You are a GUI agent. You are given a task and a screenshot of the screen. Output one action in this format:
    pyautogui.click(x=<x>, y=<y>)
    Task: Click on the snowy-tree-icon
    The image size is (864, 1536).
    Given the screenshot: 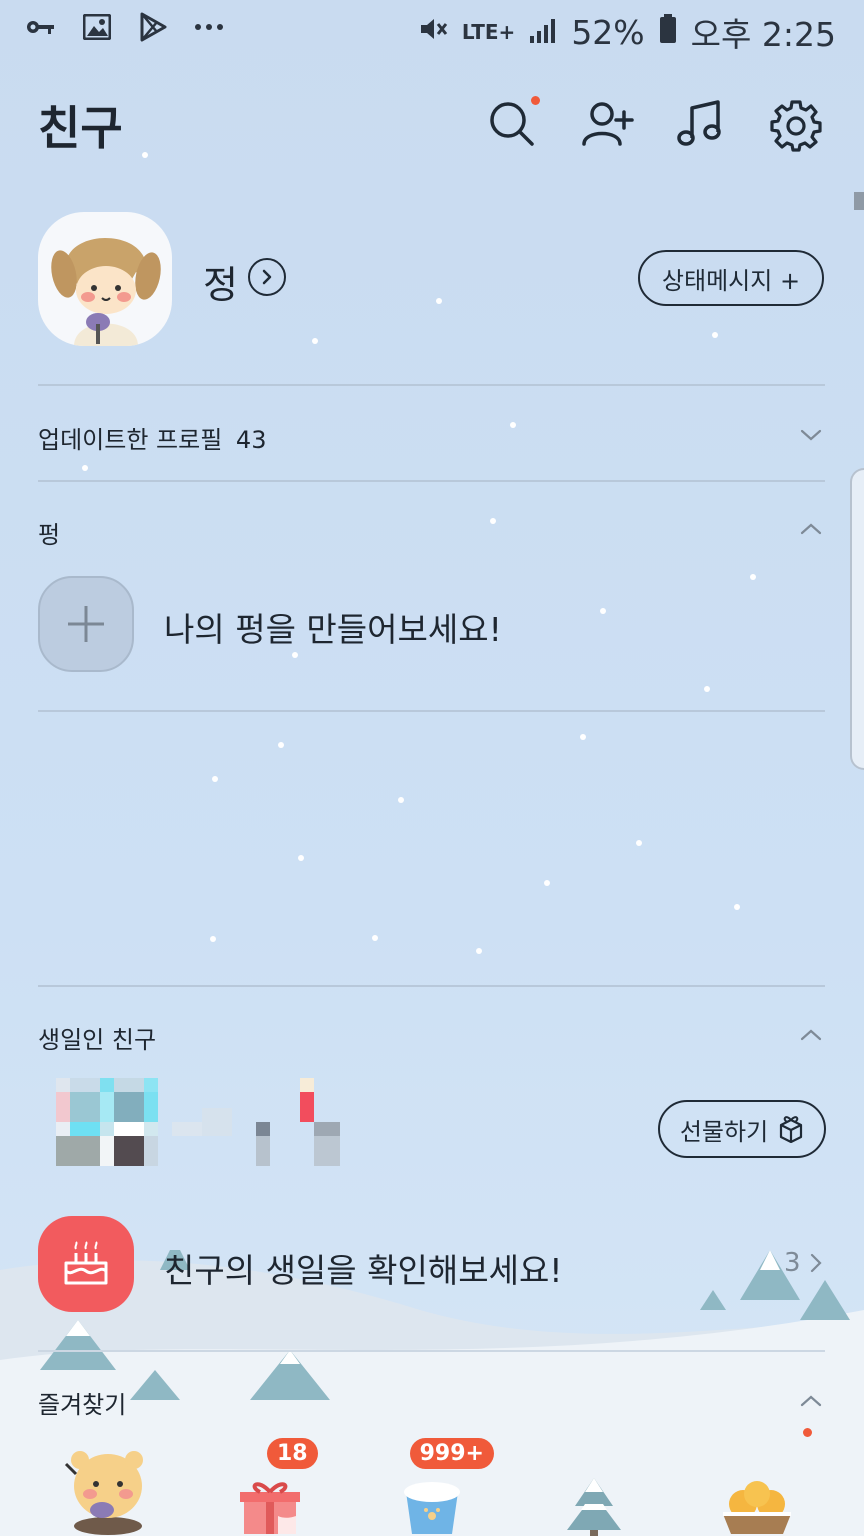 What is the action you would take?
    pyautogui.click(x=594, y=1507)
    